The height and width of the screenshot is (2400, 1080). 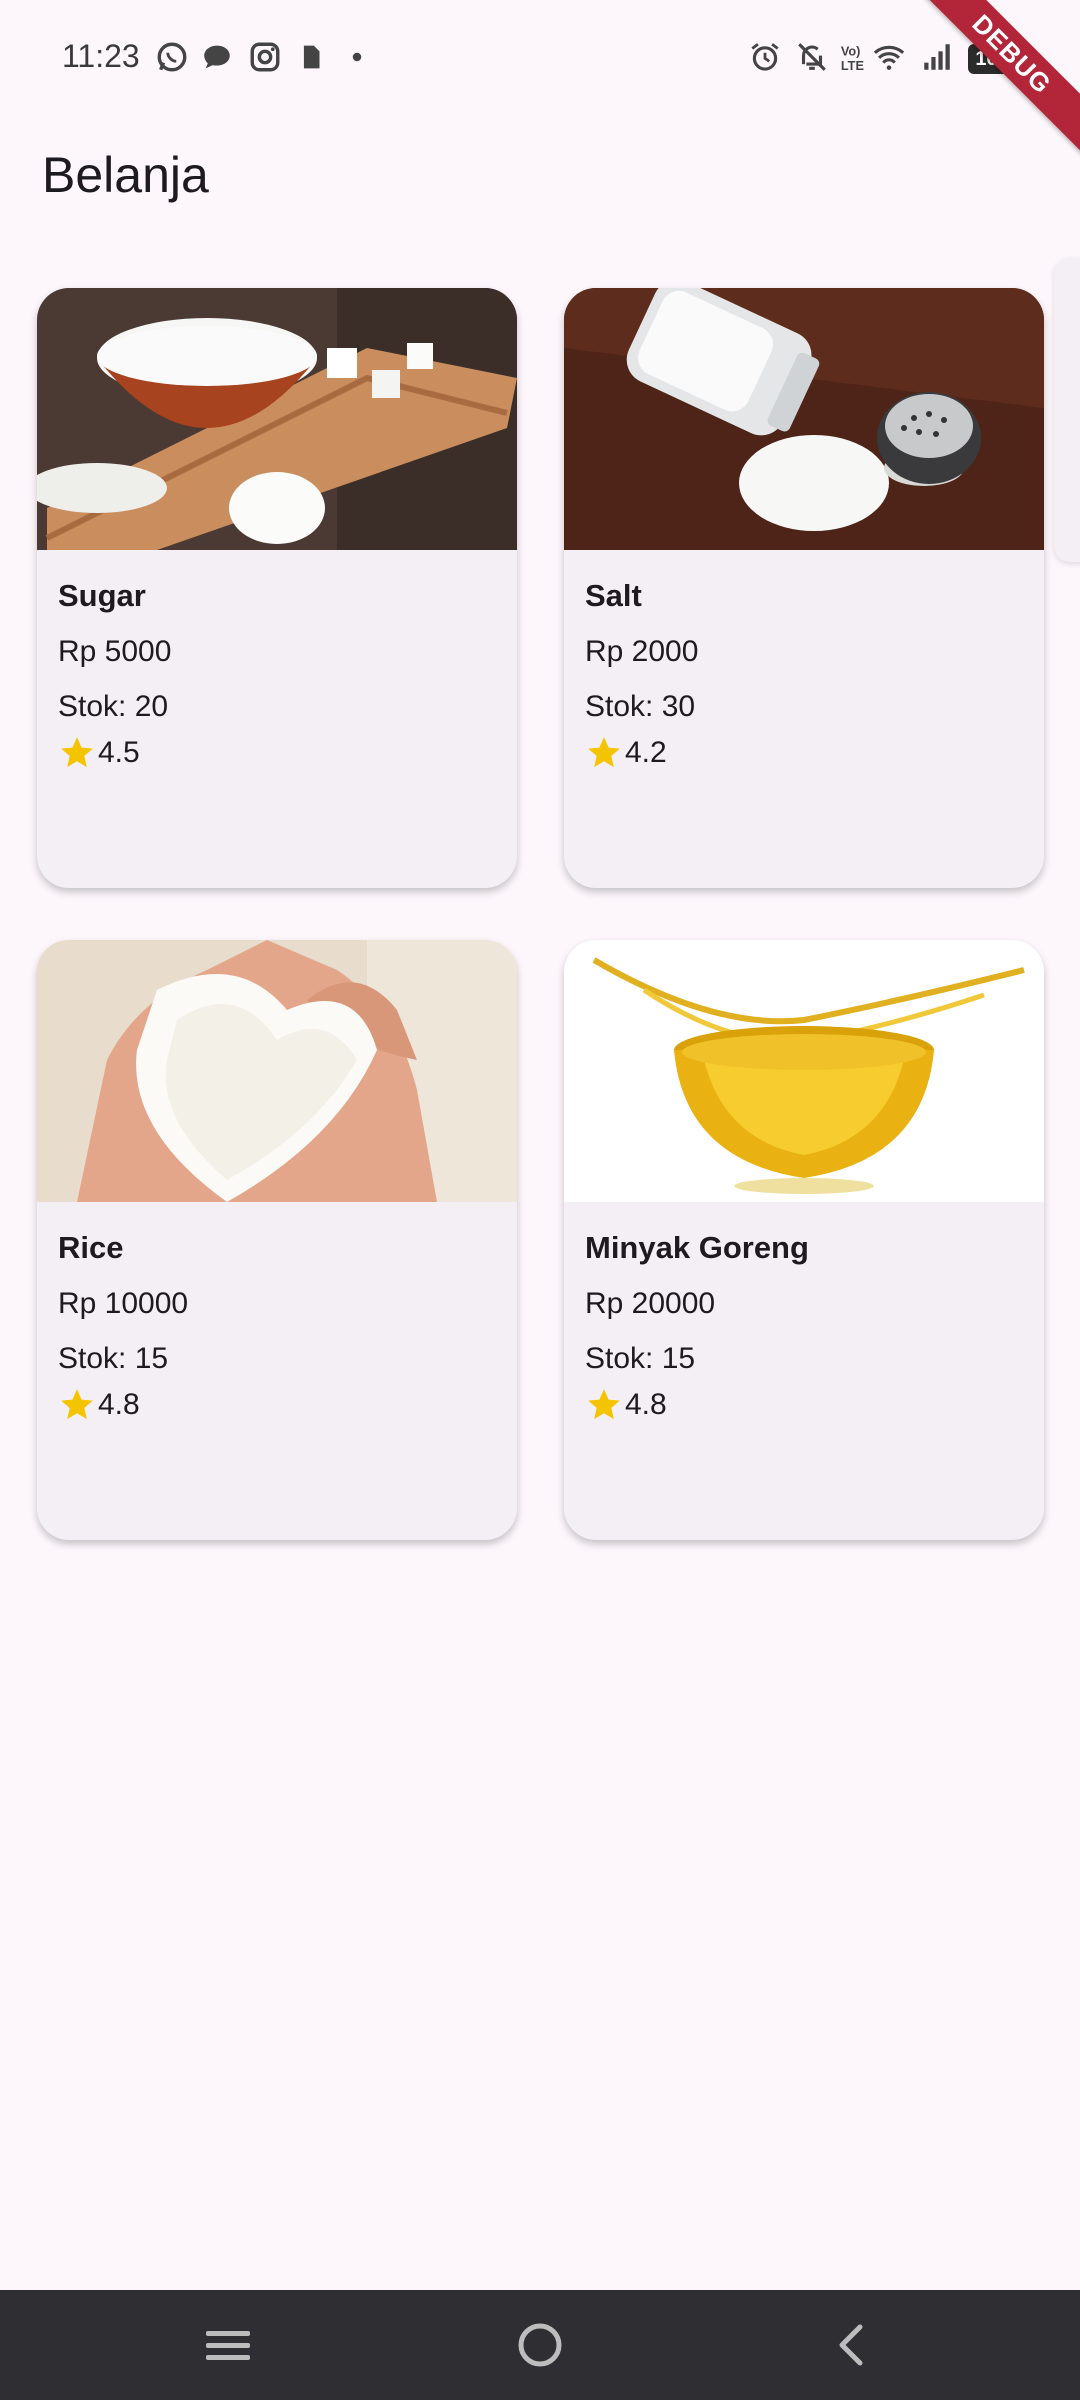 What do you see at coordinates (804, 1071) in the screenshot?
I see `oil-image` at bounding box center [804, 1071].